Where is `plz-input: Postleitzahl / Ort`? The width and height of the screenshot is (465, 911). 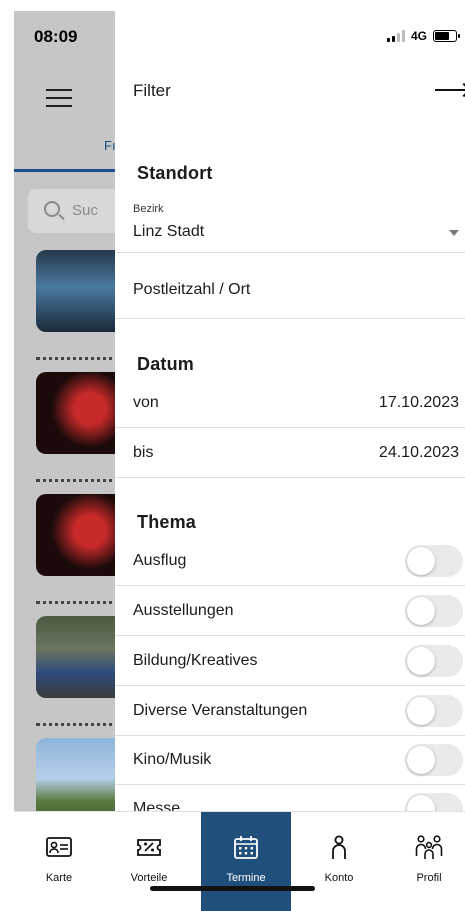 plz-input: Postleitzahl / Ort is located at coordinates (299, 289).